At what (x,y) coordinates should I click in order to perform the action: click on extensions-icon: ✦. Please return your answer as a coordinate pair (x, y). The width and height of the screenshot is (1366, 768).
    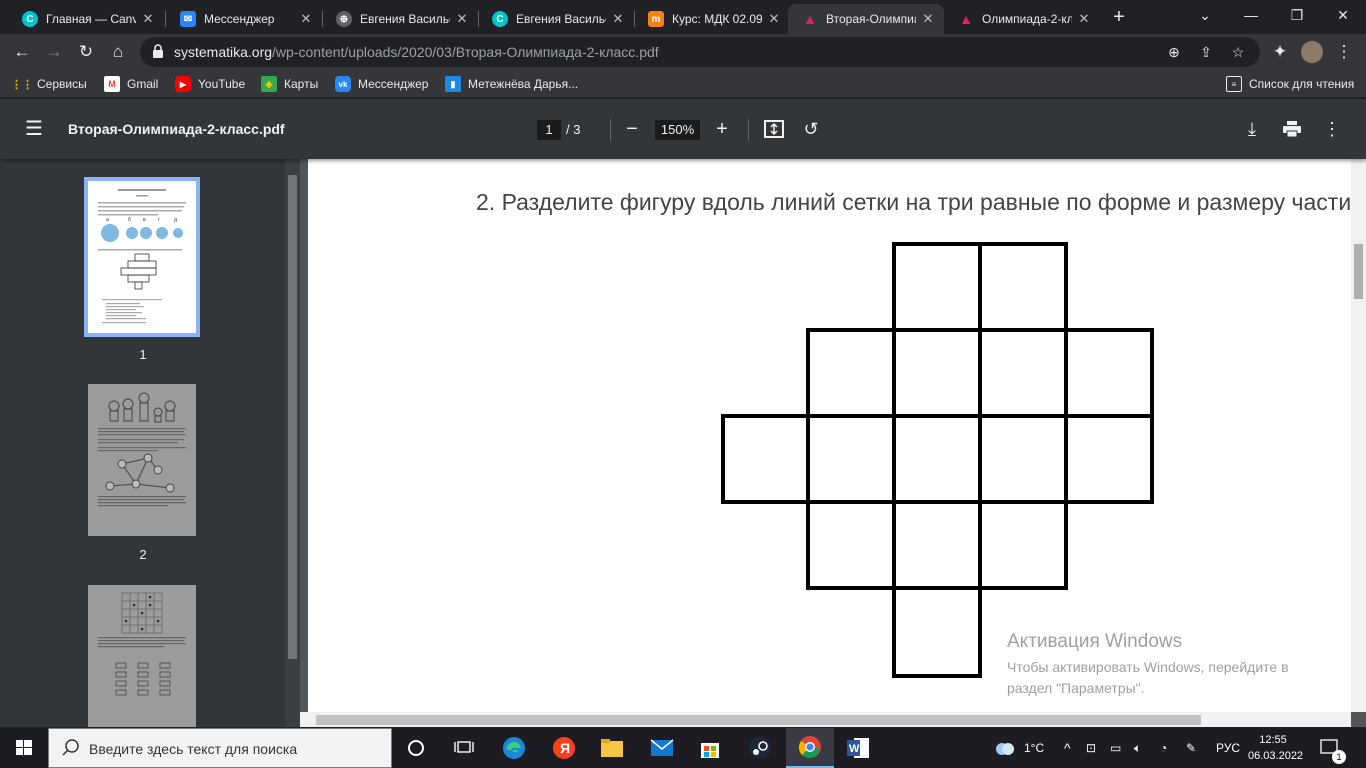
    Looking at the image, I should click on (1280, 52).